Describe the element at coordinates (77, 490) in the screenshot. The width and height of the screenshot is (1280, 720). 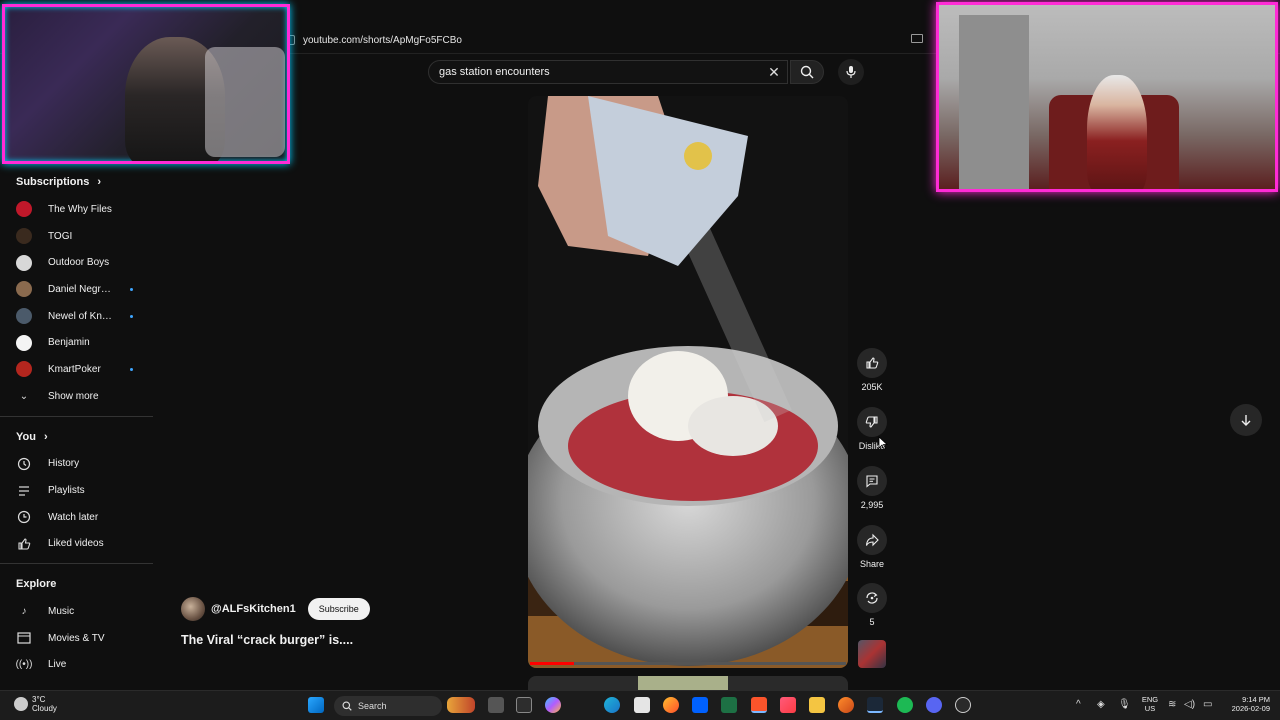
I see `sidebar-item-playlists: Playlists` at that location.